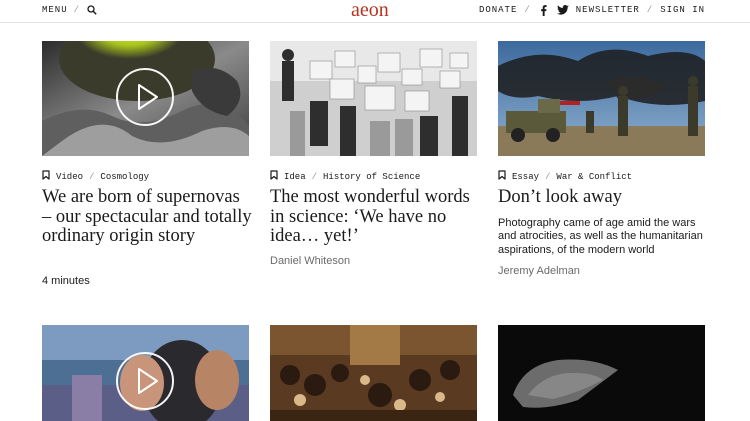 The width and height of the screenshot is (750, 421). Describe the element at coordinates (310, 261) in the screenshot. I see `article-author: Daniel Whiteson` at that location.